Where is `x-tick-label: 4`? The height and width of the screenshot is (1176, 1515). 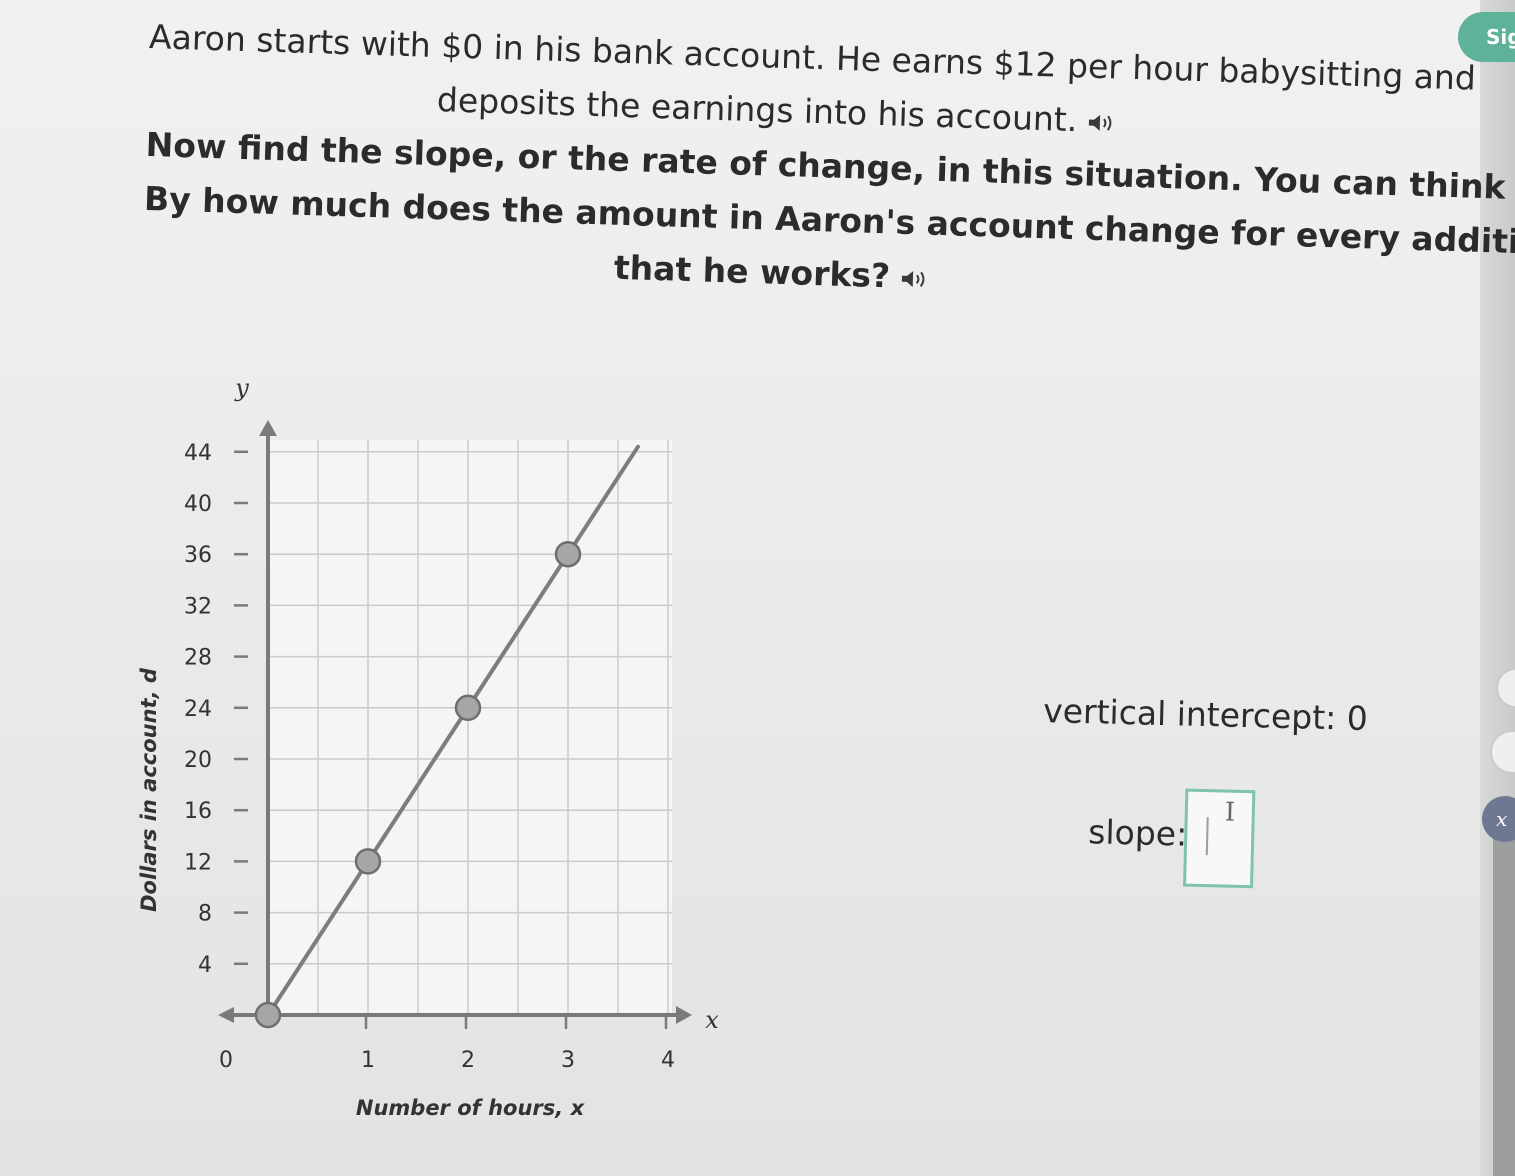
x-tick-label: 4 is located at coordinates (668, 1060).